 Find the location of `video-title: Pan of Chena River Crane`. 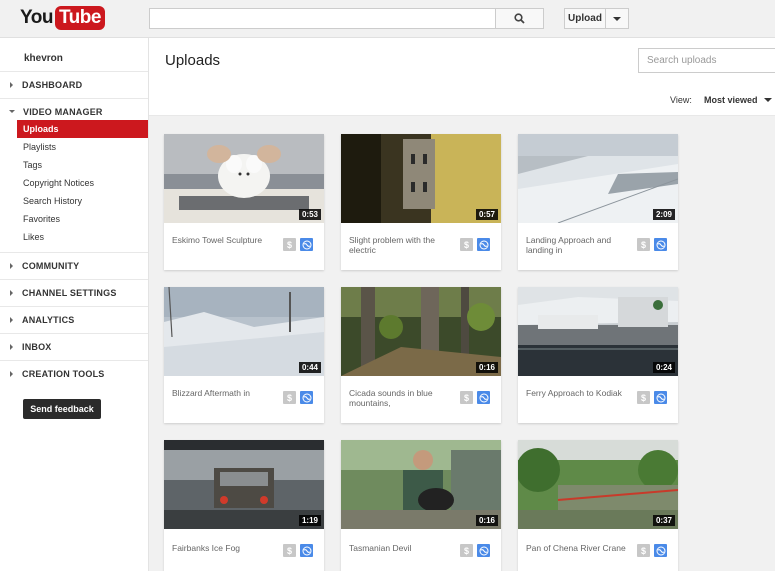

video-title: Pan of Chena River Crane is located at coordinates (578, 548).